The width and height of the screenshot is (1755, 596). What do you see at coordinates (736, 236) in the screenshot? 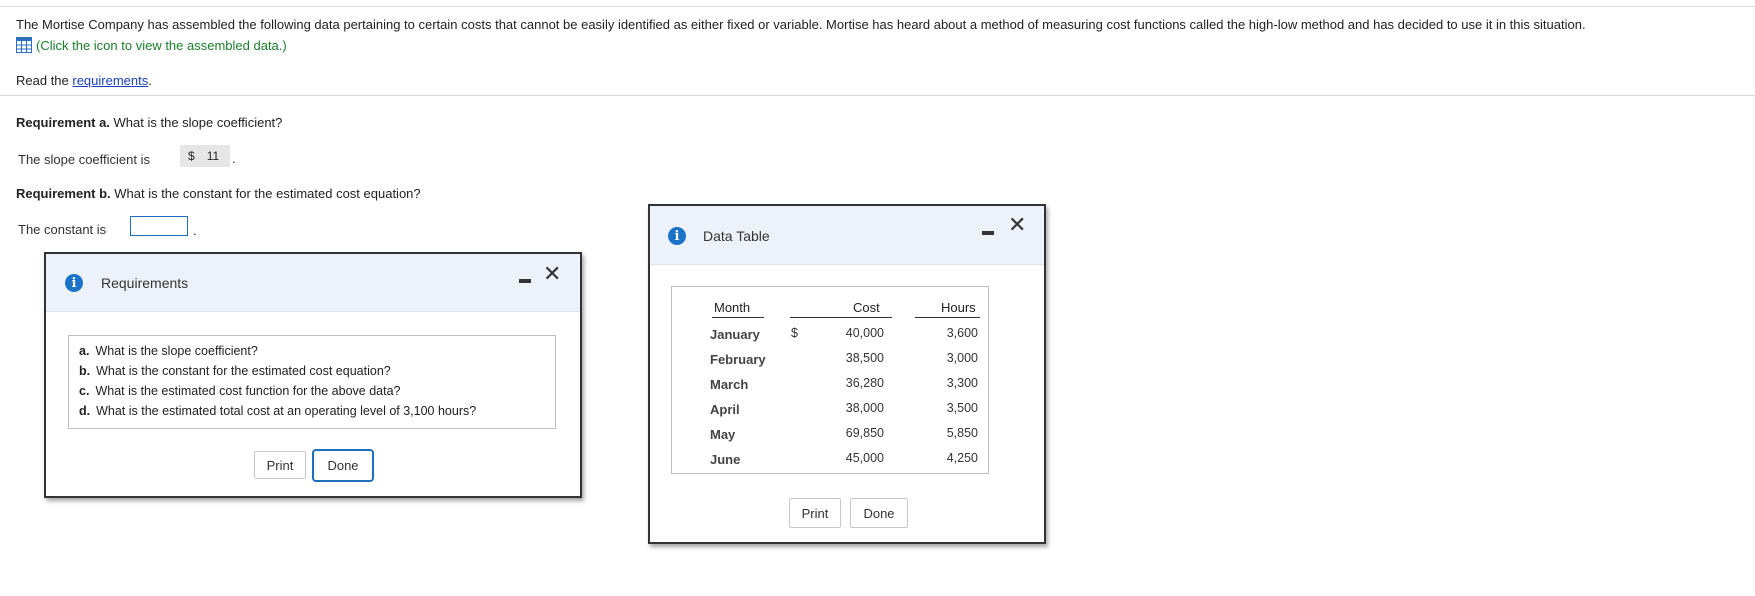
I see `data-table-dialog-title: Data Table` at bounding box center [736, 236].